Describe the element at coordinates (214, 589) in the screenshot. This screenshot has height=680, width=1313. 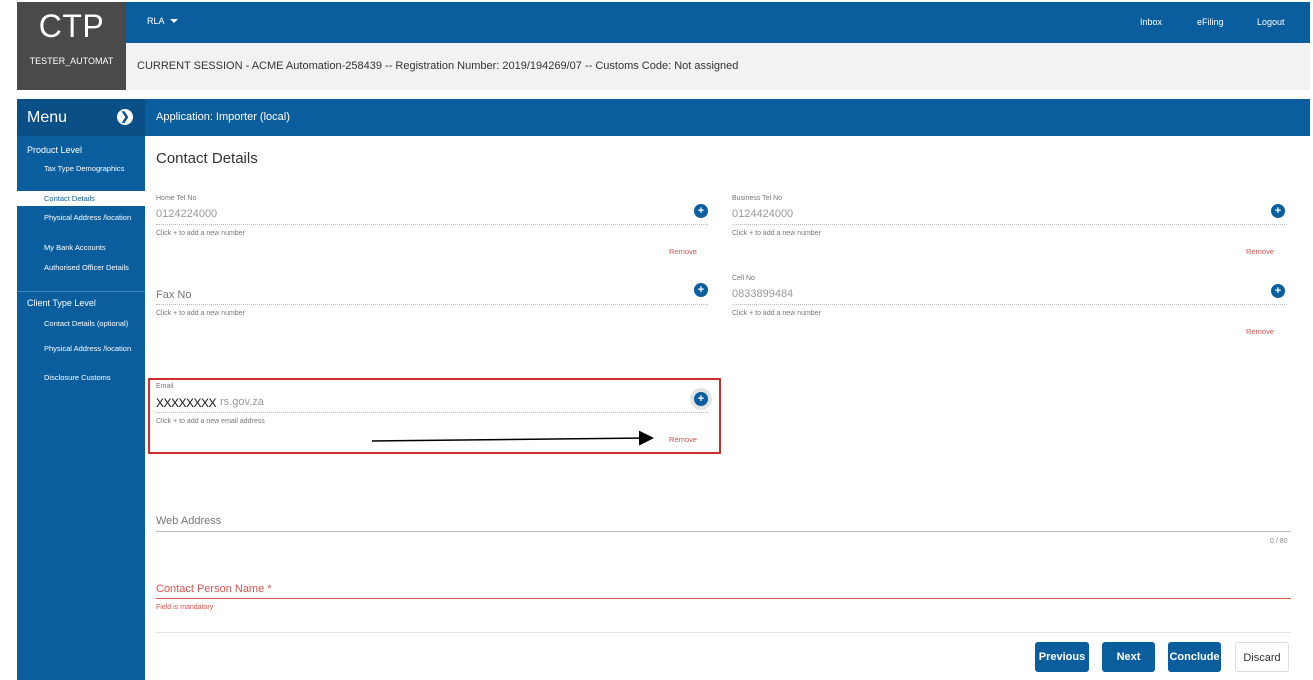
I see `contact-person-input: Contact Person Name *` at that location.